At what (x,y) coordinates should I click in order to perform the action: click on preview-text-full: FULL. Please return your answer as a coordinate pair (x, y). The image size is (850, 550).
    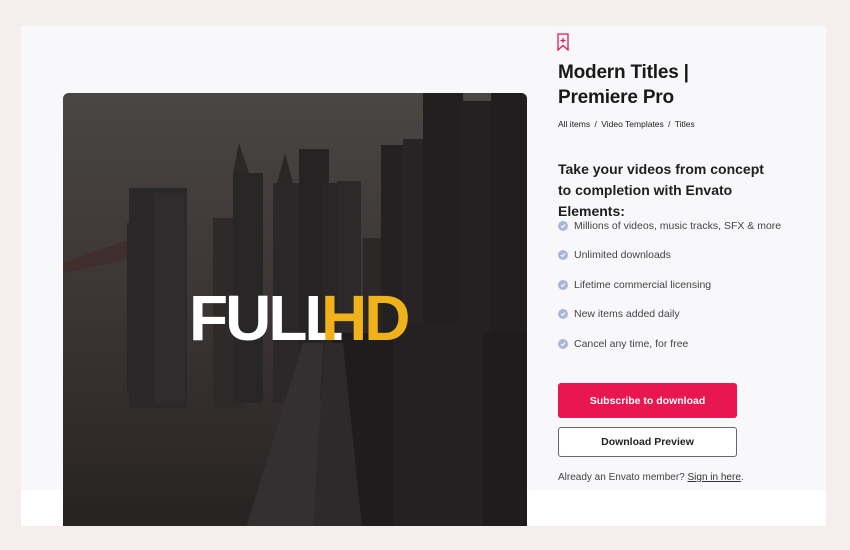
    Looking at the image, I should click on (265, 318).